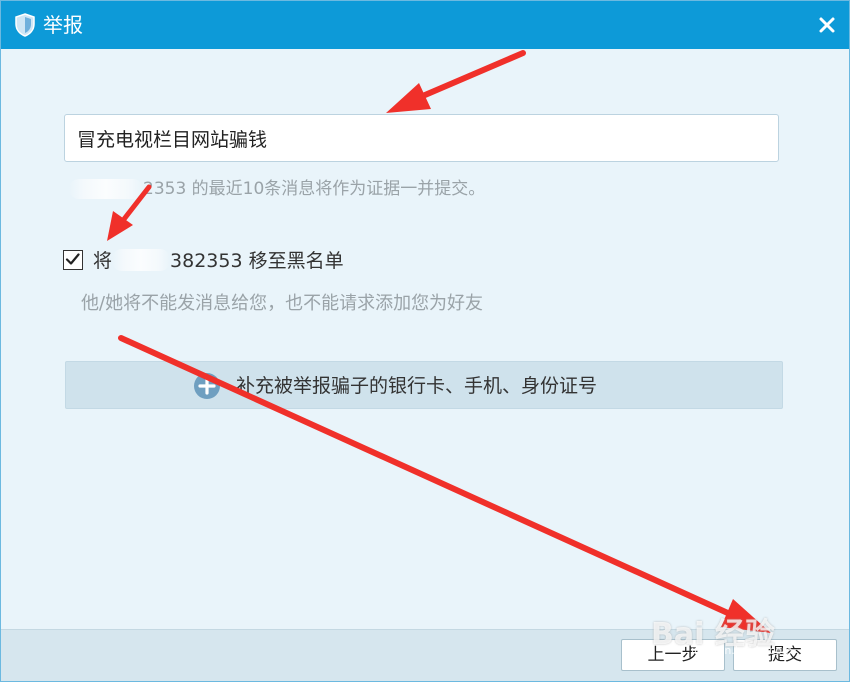  I want to click on add-scammer-info-button: 补充被举报骗子的银行卡、手机、身份证号, so click(424, 385).